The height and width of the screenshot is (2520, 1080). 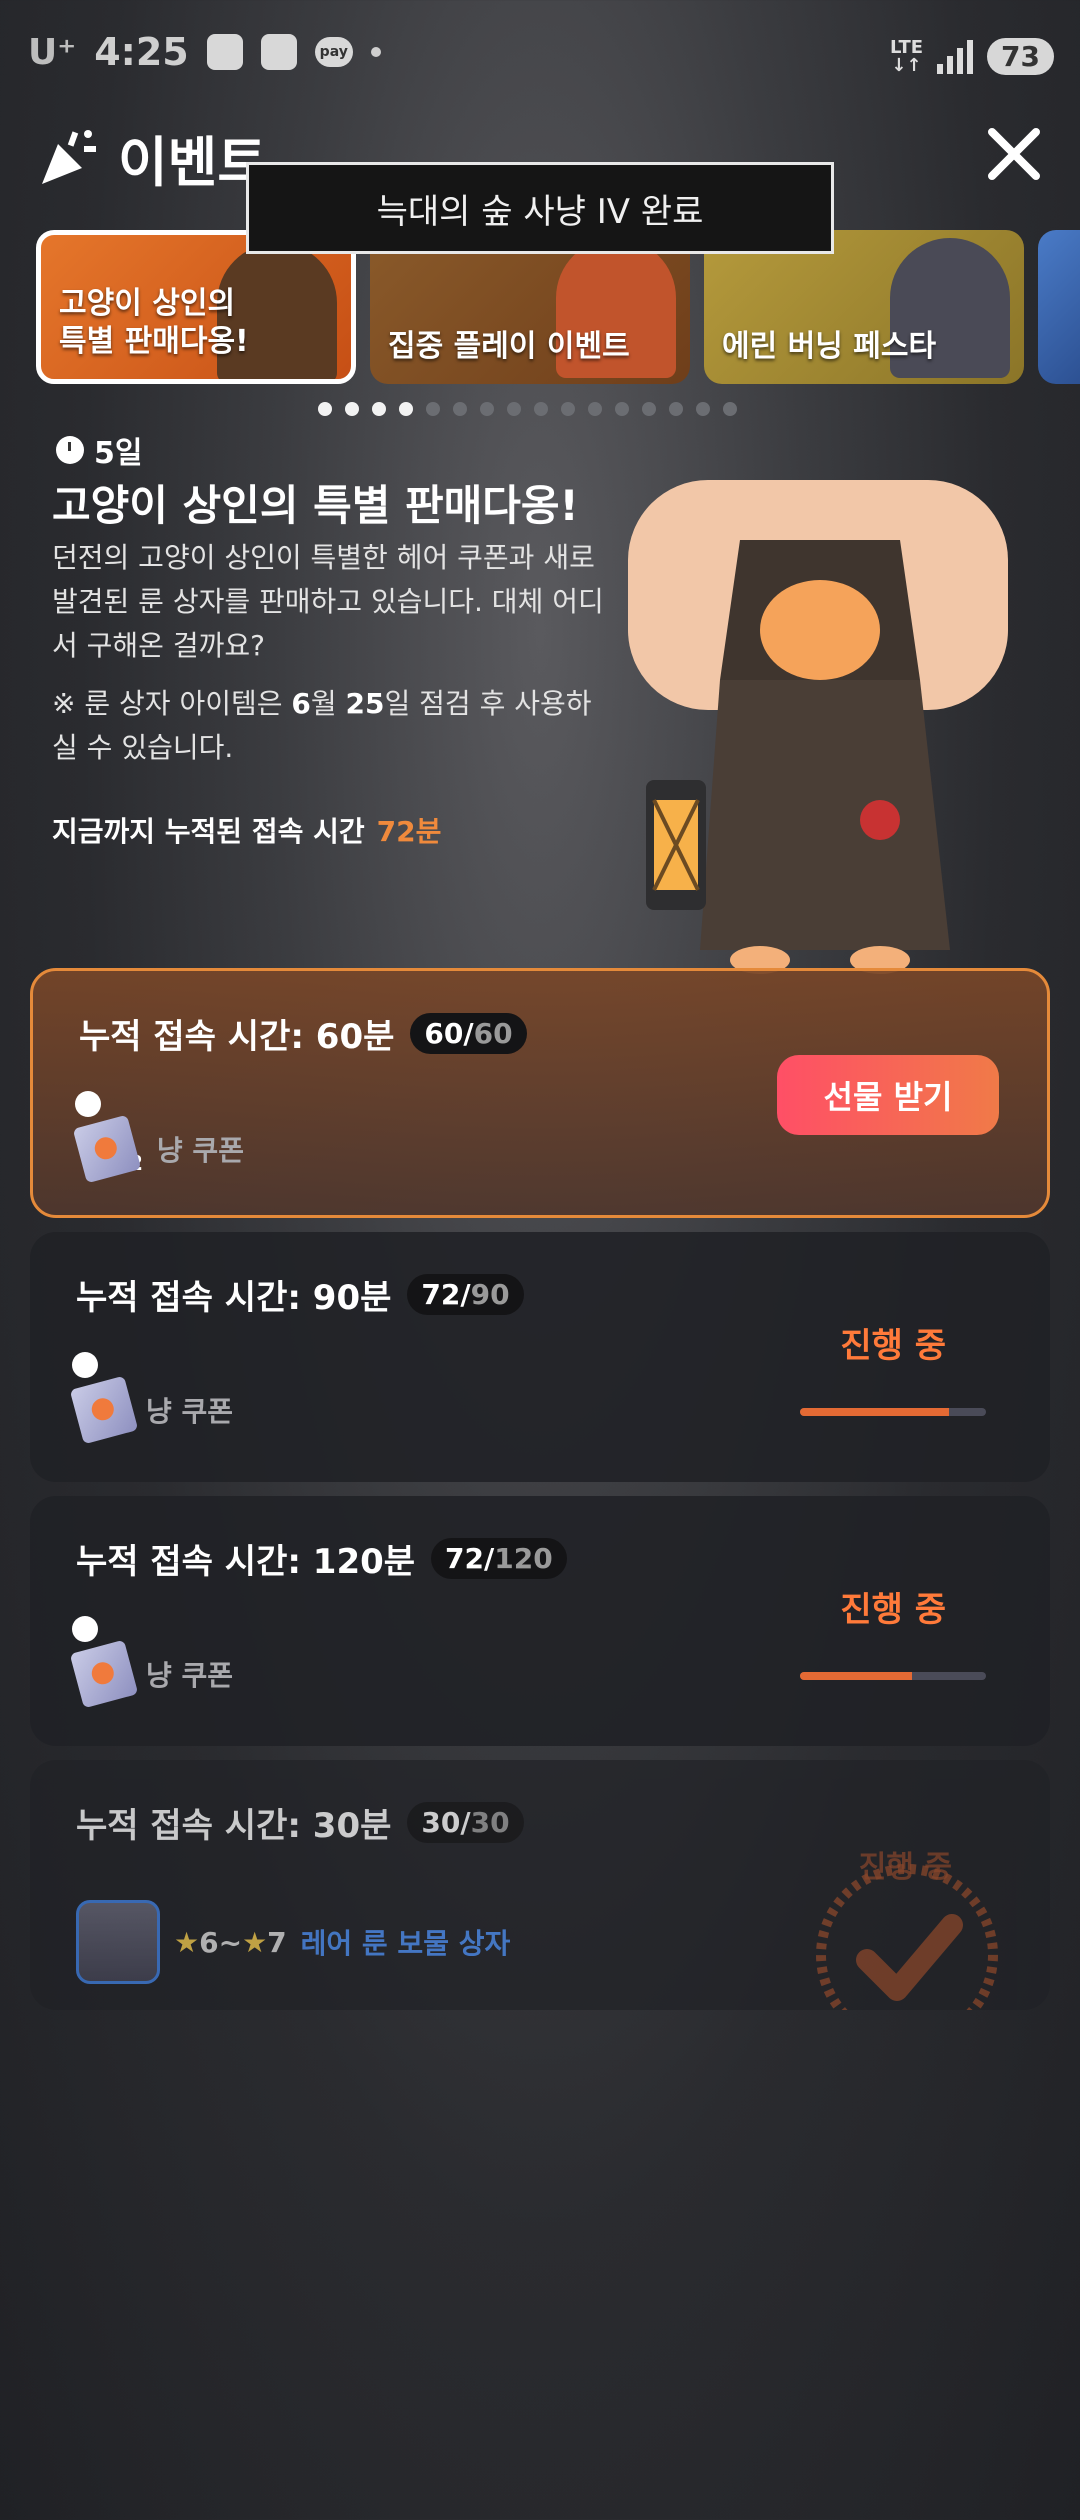 I want to click on banner-label: 고양이 상인의 특별 판매다옹!, so click(x=154, y=322).